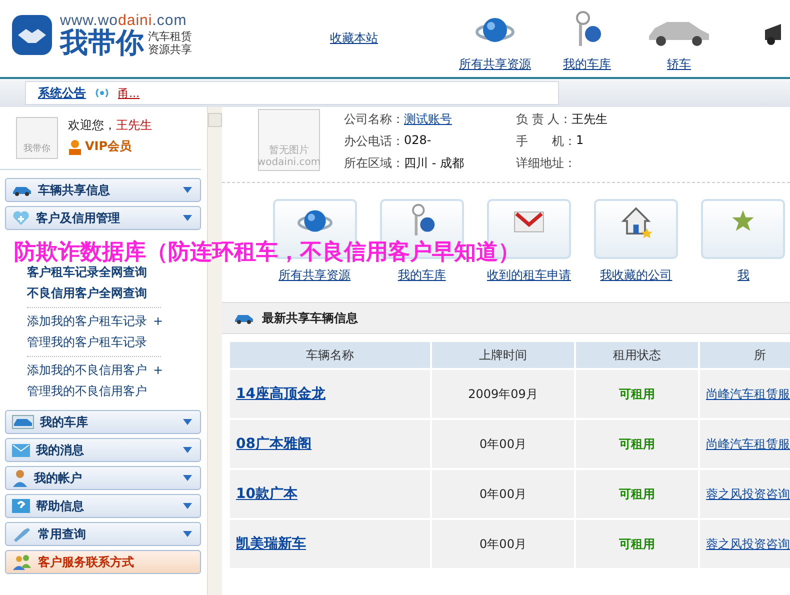  I want to click on column-header: 上牌时间, so click(503, 355).